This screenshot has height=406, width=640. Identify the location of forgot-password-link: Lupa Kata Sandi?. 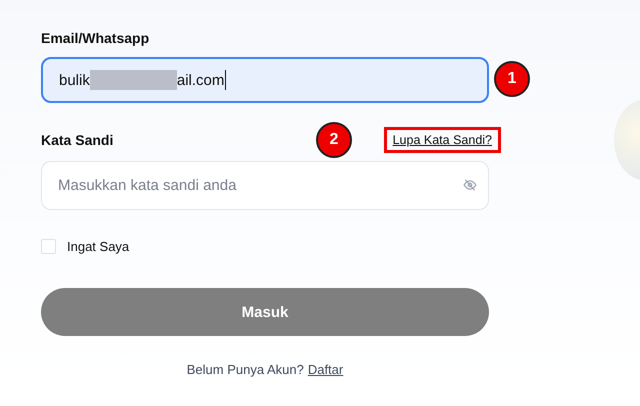
(442, 140).